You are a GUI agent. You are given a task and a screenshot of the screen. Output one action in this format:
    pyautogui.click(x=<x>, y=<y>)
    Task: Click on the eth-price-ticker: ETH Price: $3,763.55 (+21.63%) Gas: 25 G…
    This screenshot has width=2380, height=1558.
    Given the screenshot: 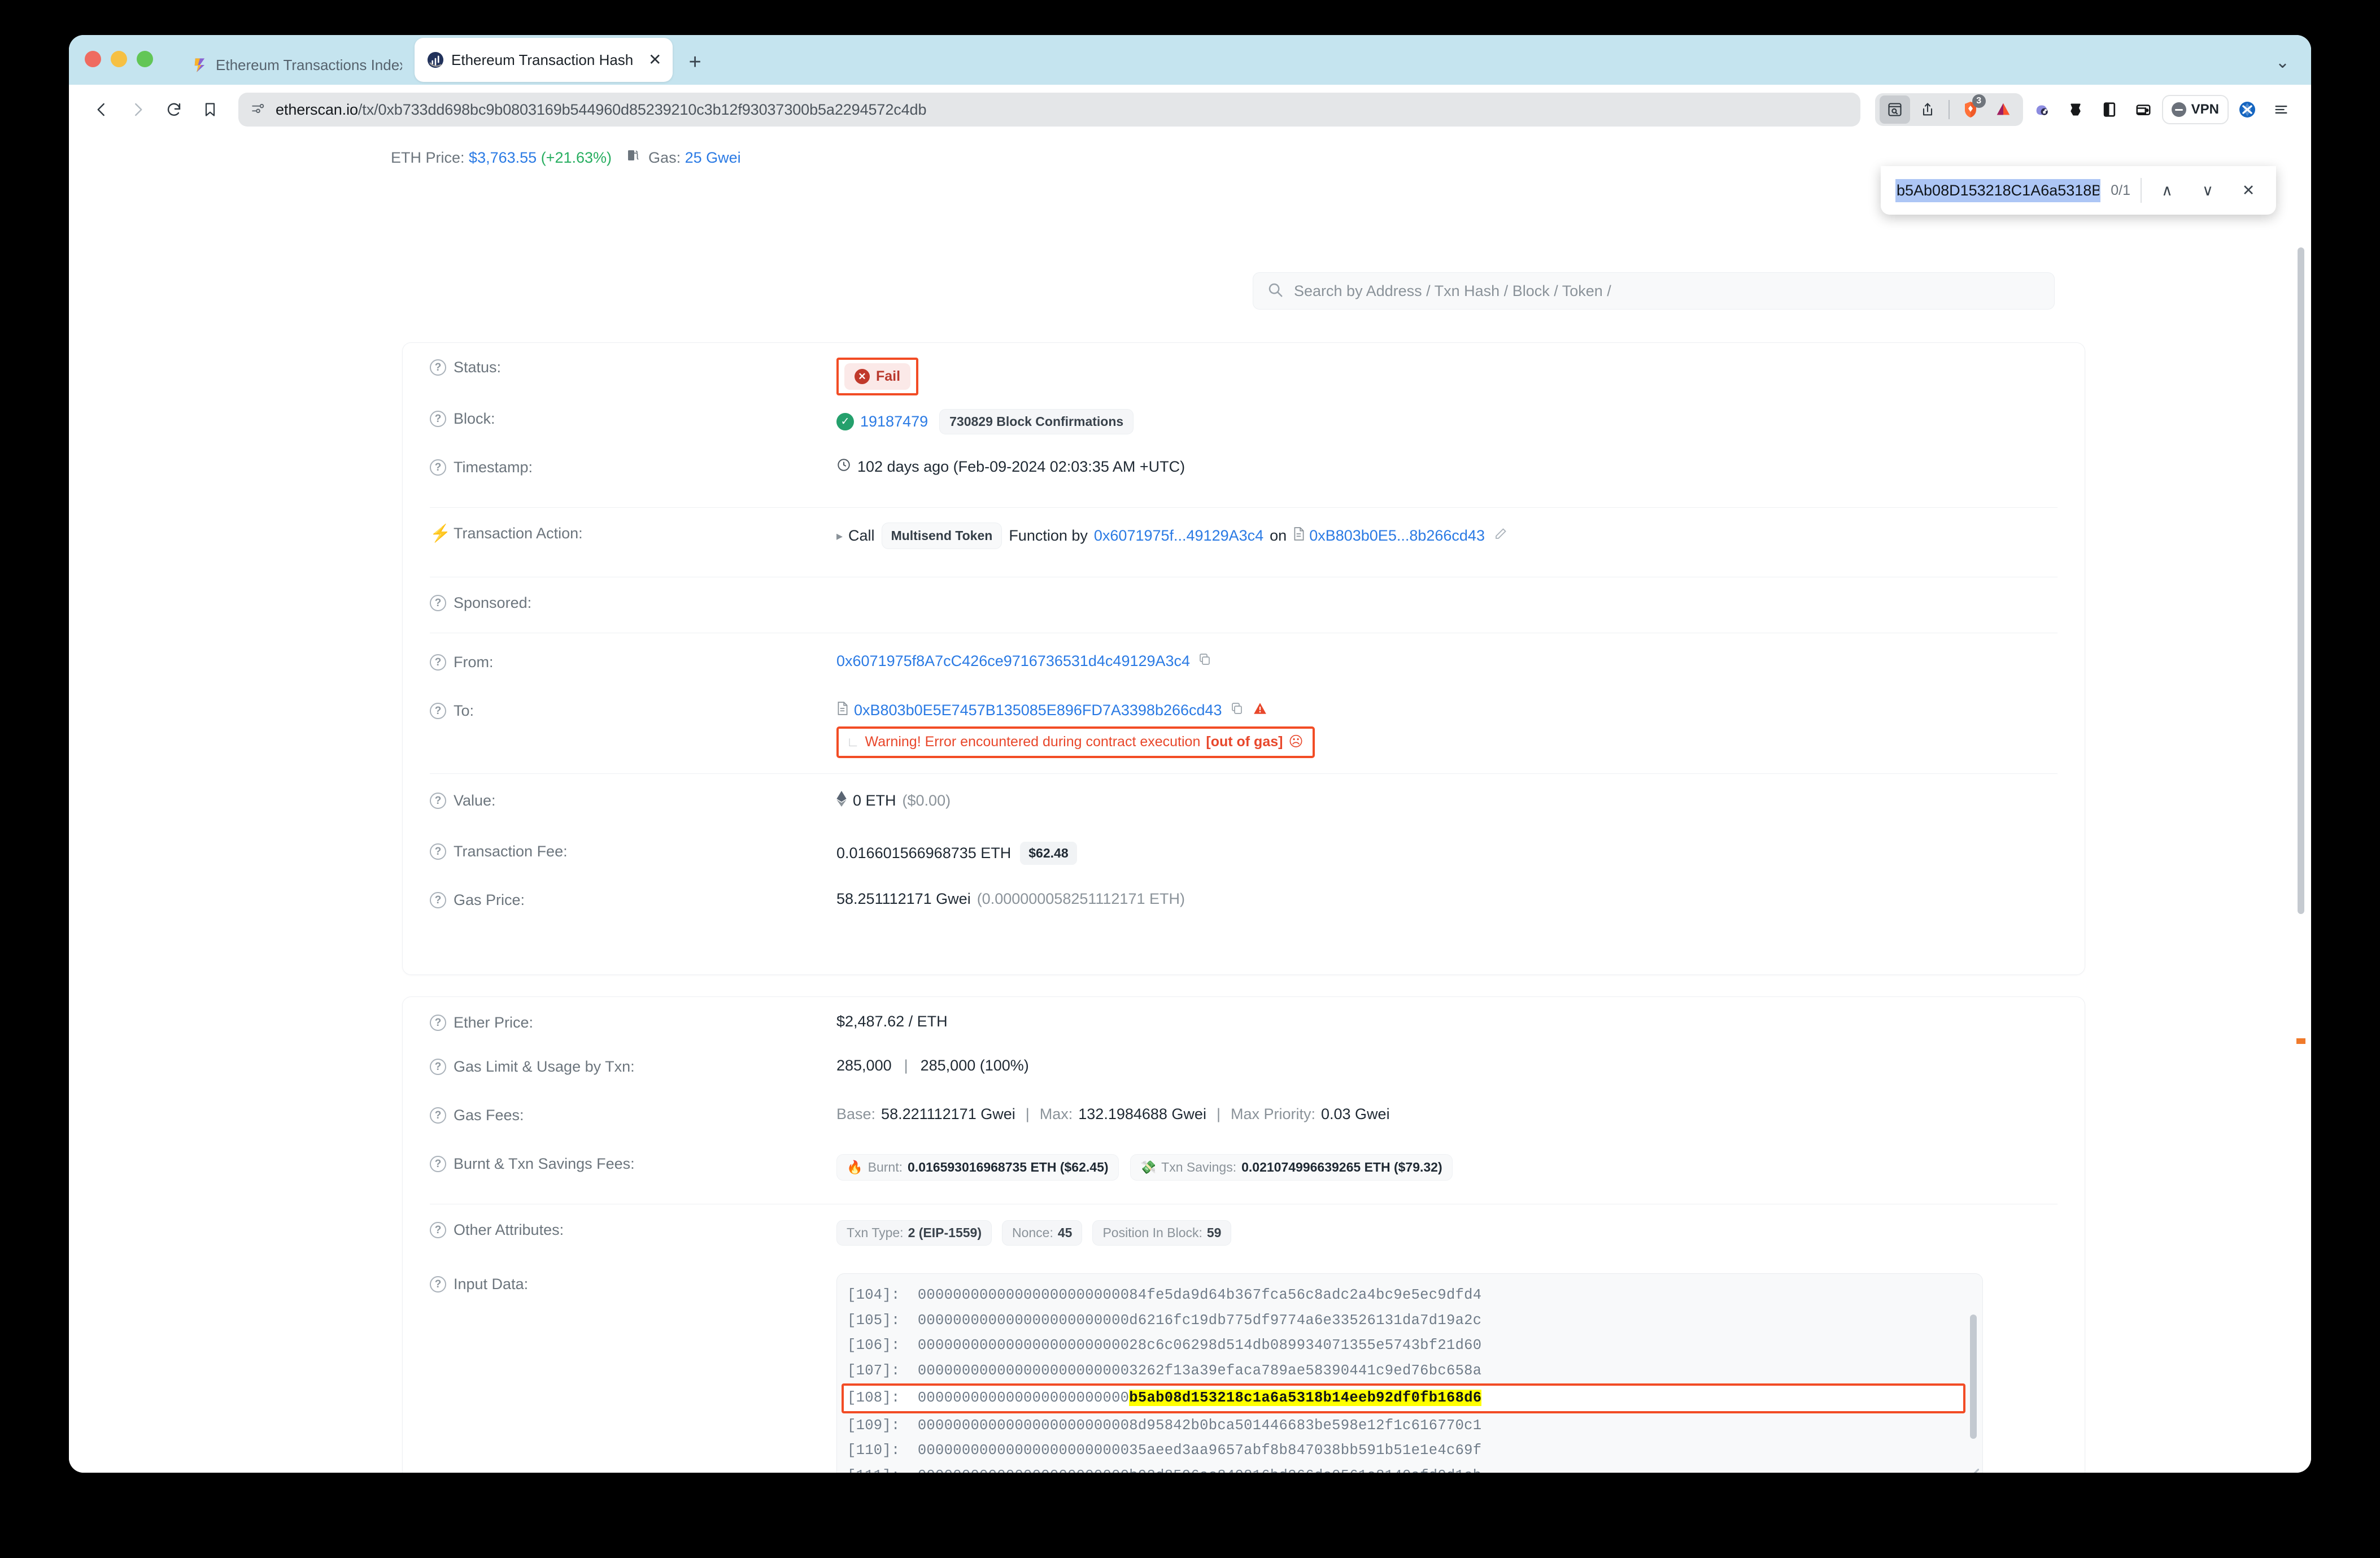 What is the action you would take?
    pyautogui.click(x=566, y=158)
    